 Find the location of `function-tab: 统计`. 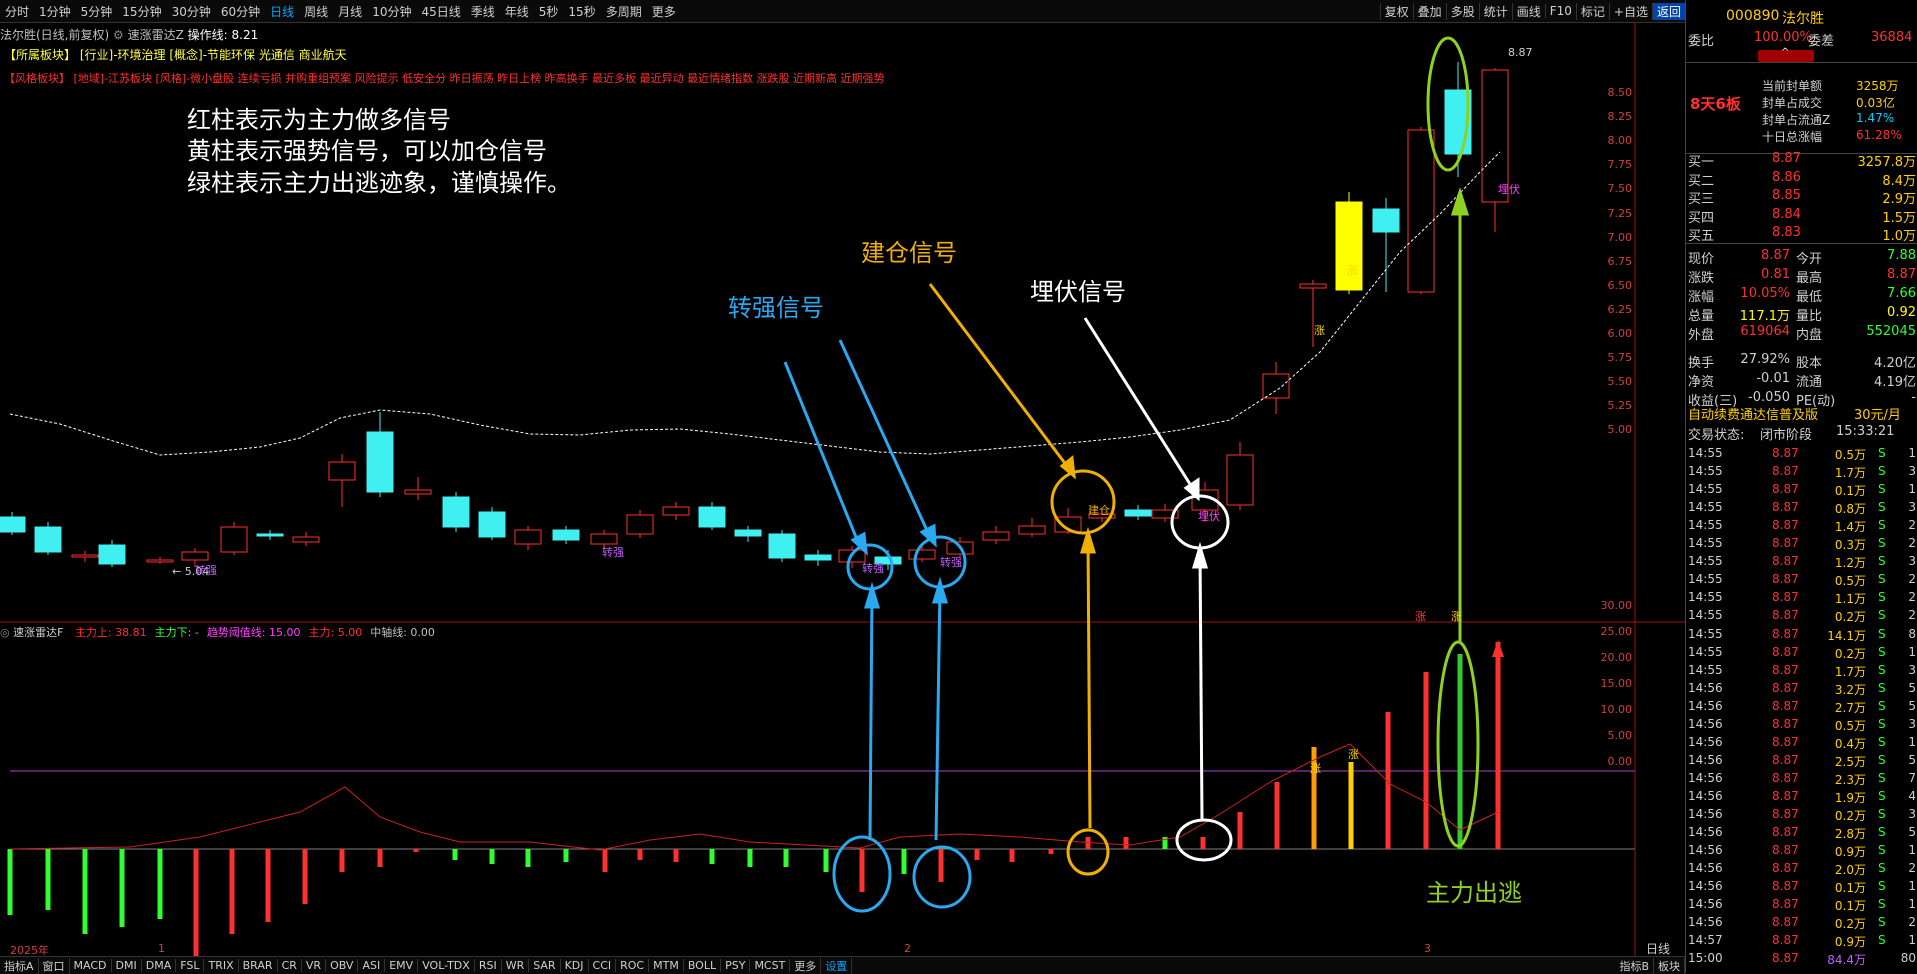

function-tab: 统计 is located at coordinates (1495, 11).